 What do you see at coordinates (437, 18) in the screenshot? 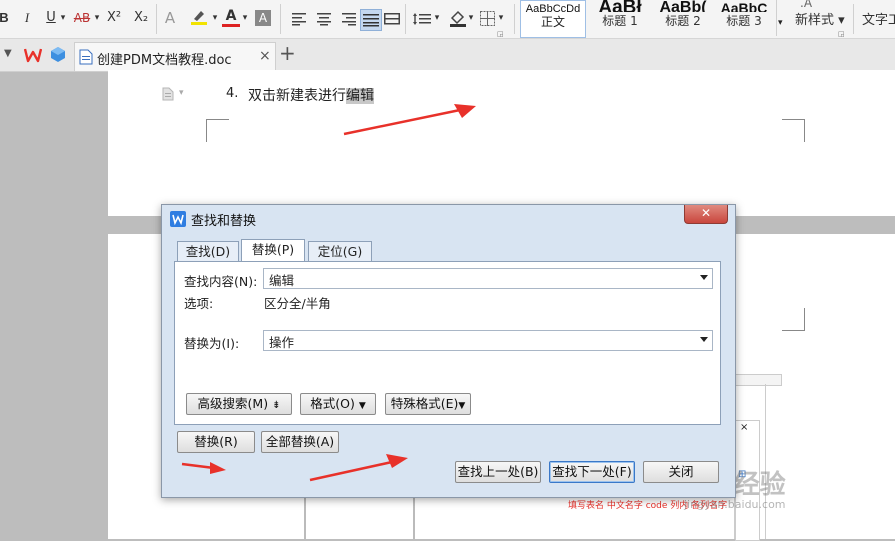
I see `line-spacing-dropdown-icon: ▾` at bounding box center [437, 18].